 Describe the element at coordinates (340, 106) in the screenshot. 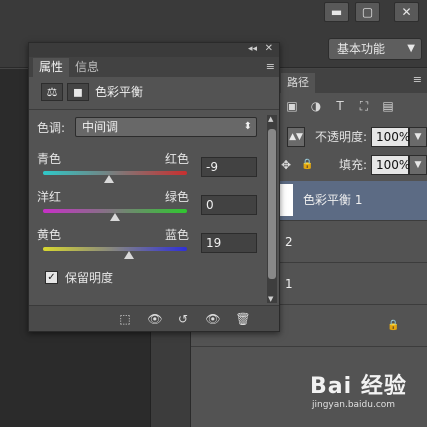

I see `text-filter-icon: T` at that location.